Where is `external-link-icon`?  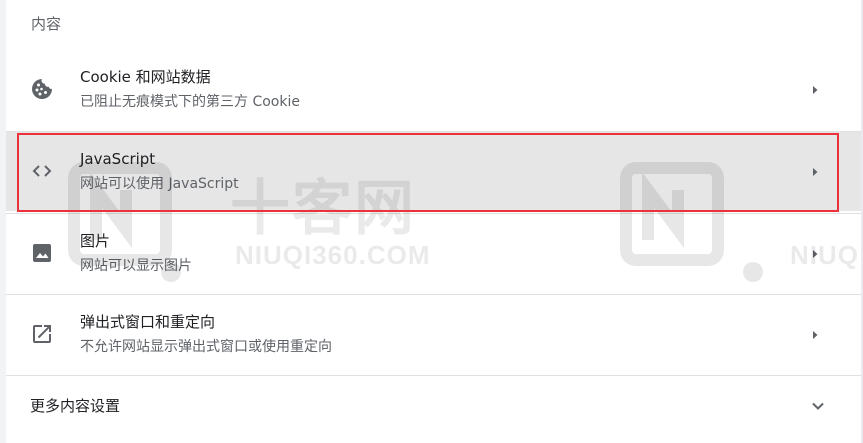
external-link-icon is located at coordinates (42, 334).